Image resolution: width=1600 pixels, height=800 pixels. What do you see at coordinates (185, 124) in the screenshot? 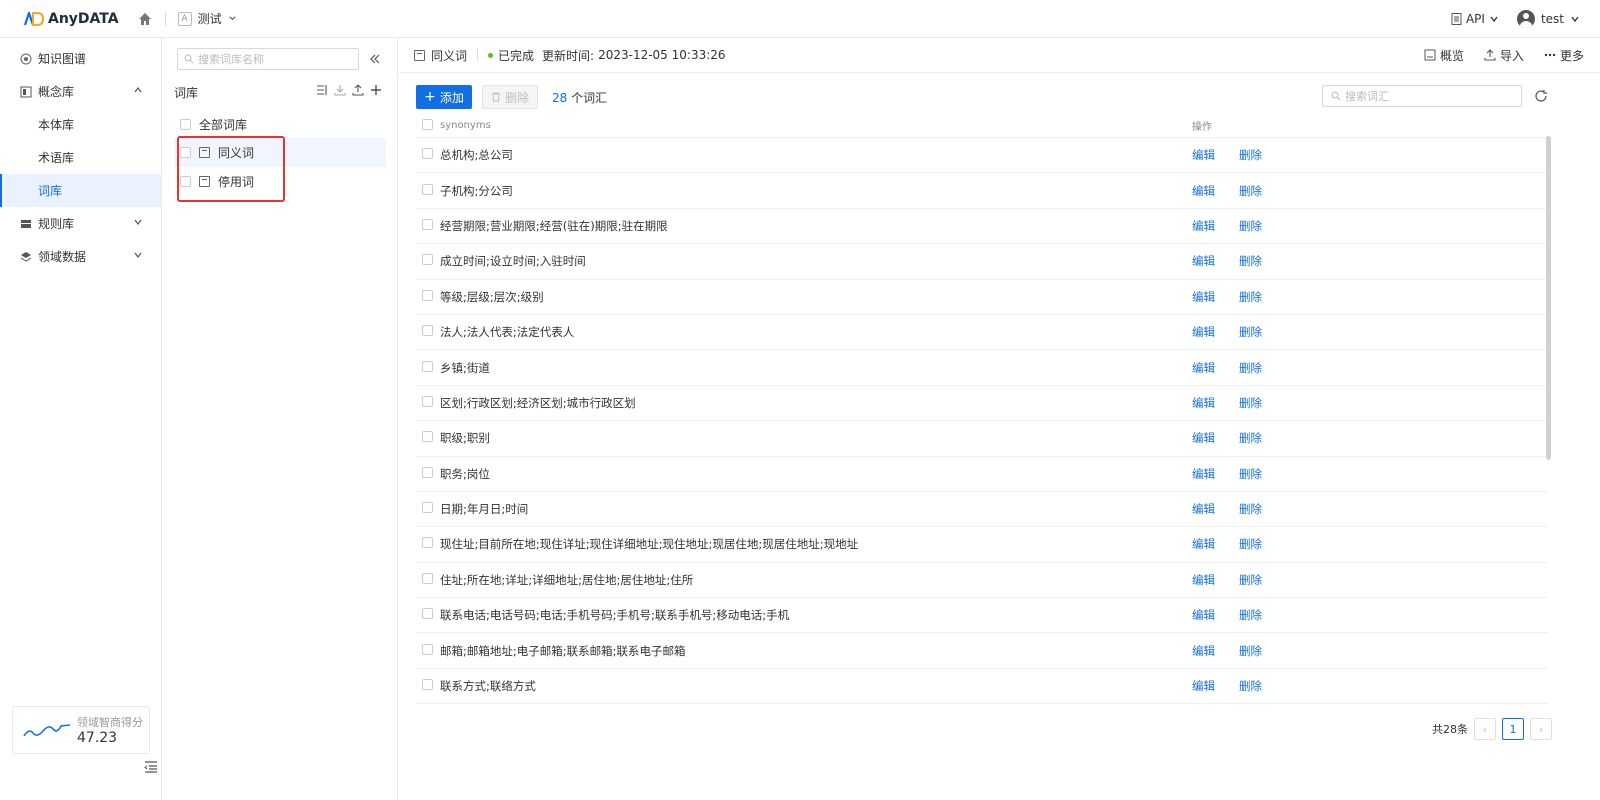
I see `checkbox` at bounding box center [185, 124].